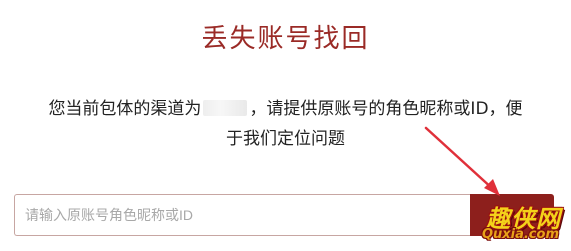 The height and width of the screenshot is (251, 571). Describe the element at coordinates (285, 39) in the screenshot. I see `dialog-title: 丢失账号找回` at that location.